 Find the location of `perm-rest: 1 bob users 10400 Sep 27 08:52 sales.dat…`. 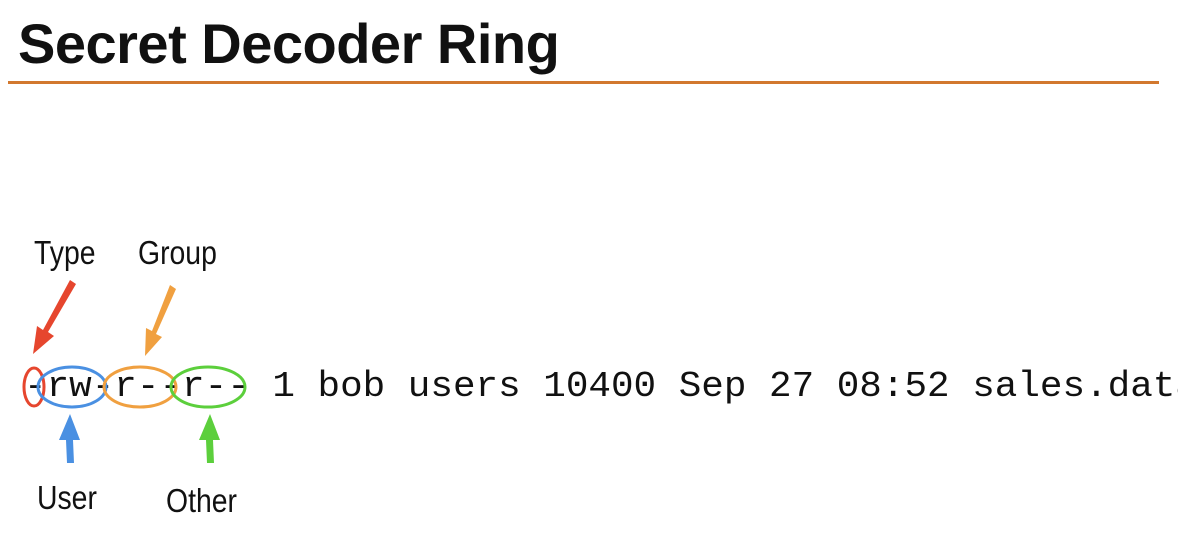

perm-rest: 1 bob users 10400 Sep 27 08:52 sales.dat… is located at coordinates (713, 386).